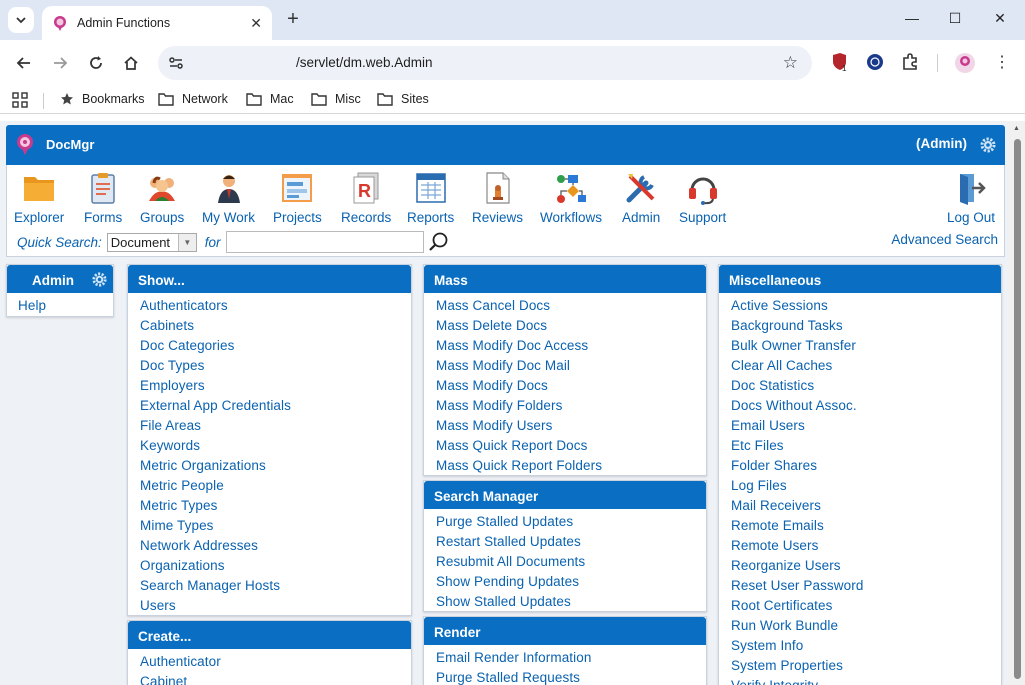  Describe the element at coordinates (866, 506) in the screenshot. I see `misc-link-mail-receivers: Mail Receivers` at that location.